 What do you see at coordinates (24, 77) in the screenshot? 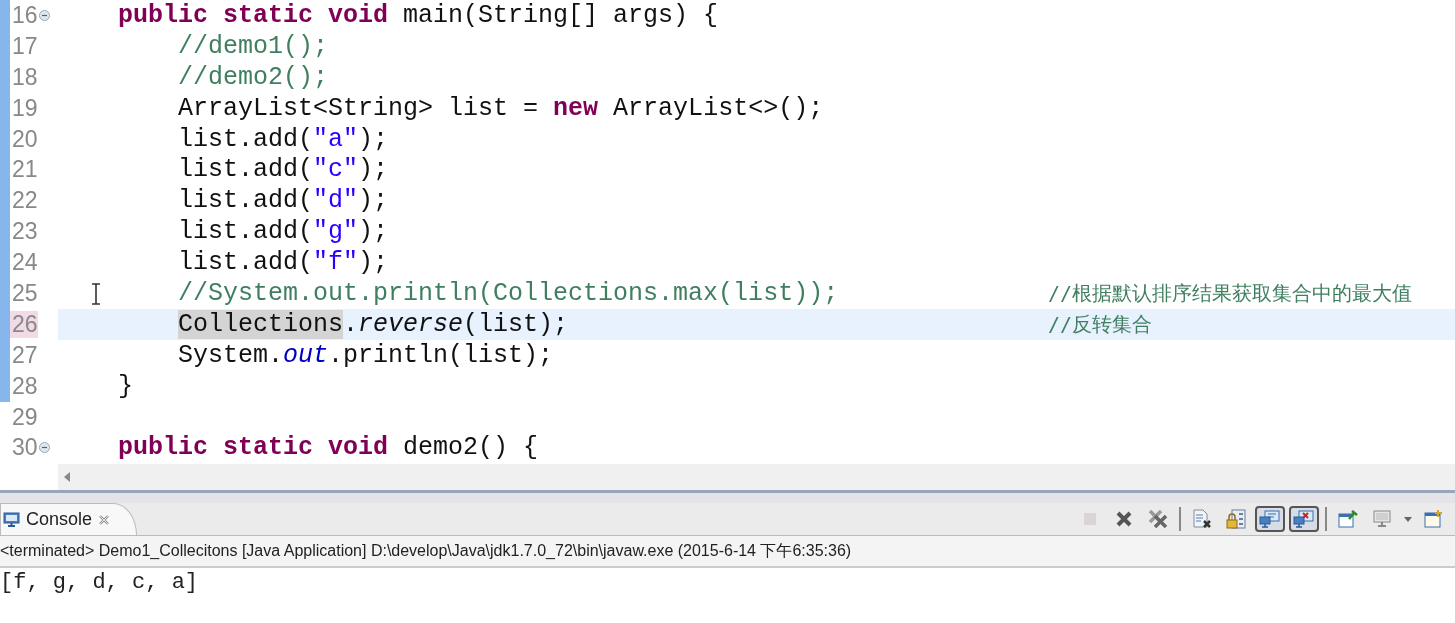
I see `line-number: 18` at bounding box center [24, 77].